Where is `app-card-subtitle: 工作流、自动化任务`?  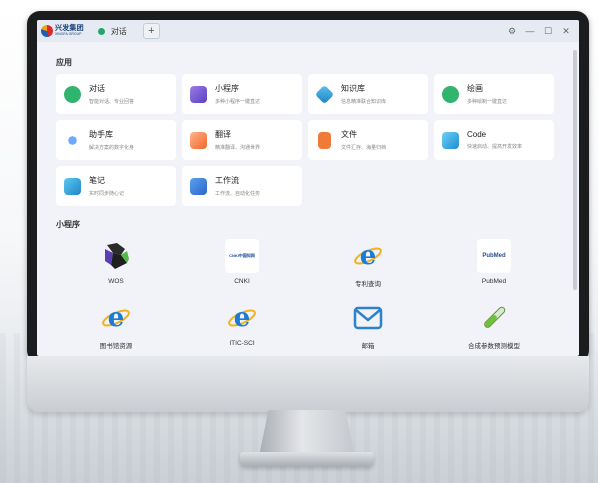
app-card-subtitle: 工作流、自动化任务 is located at coordinates (238, 194).